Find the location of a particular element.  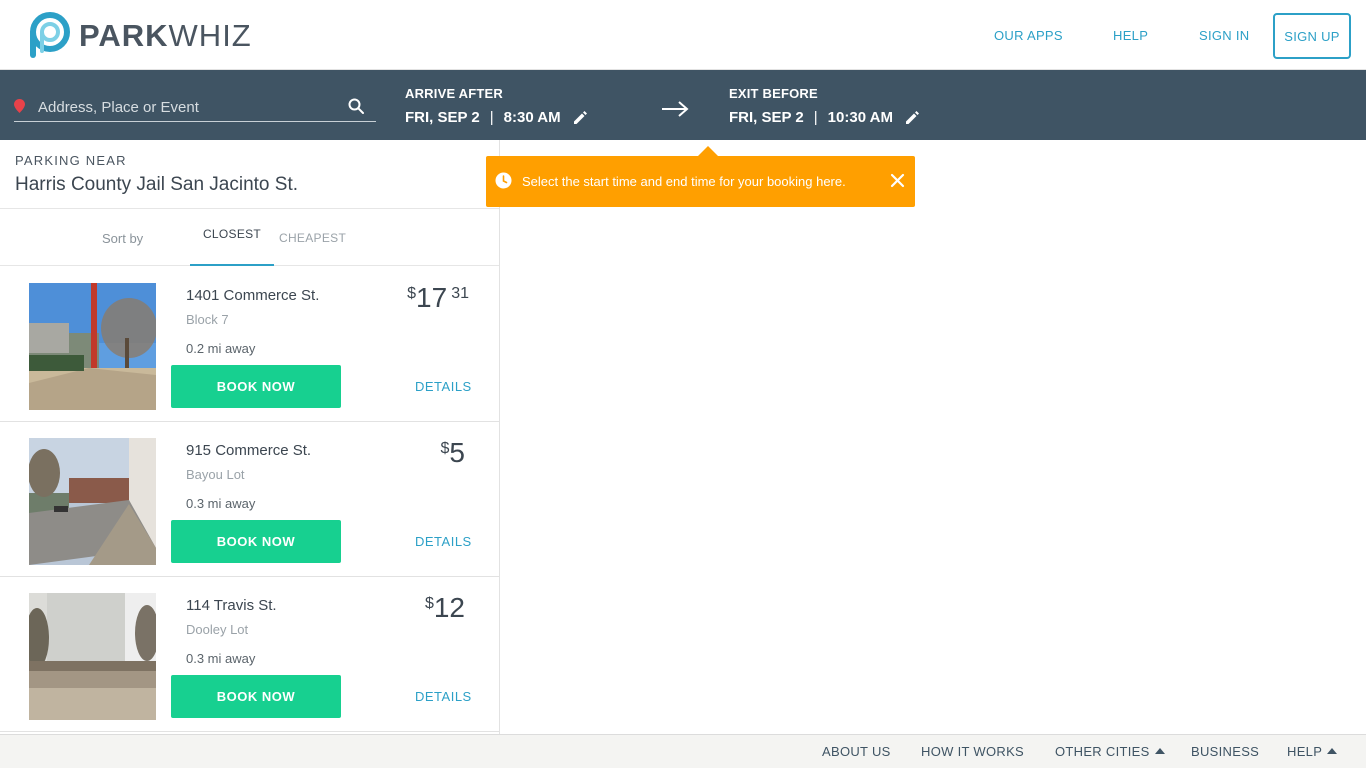

exit-time: 10:30 AM is located at coordinates (860, 117).